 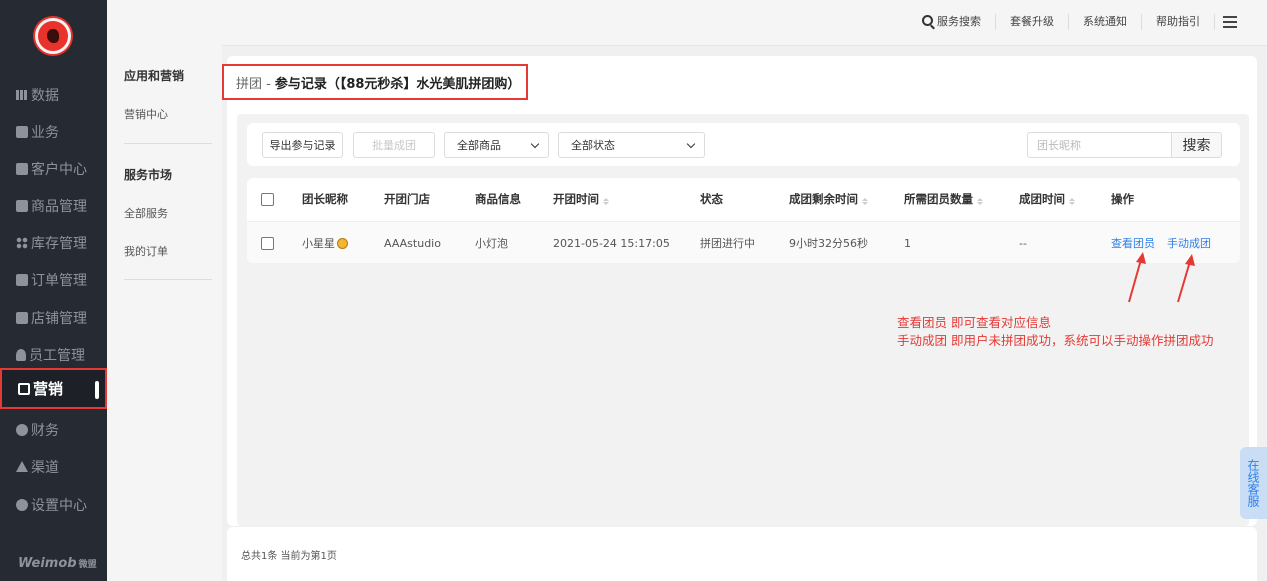 I want to click on sidebar-item-settings: 设置中心, so click(x=53, y=504).